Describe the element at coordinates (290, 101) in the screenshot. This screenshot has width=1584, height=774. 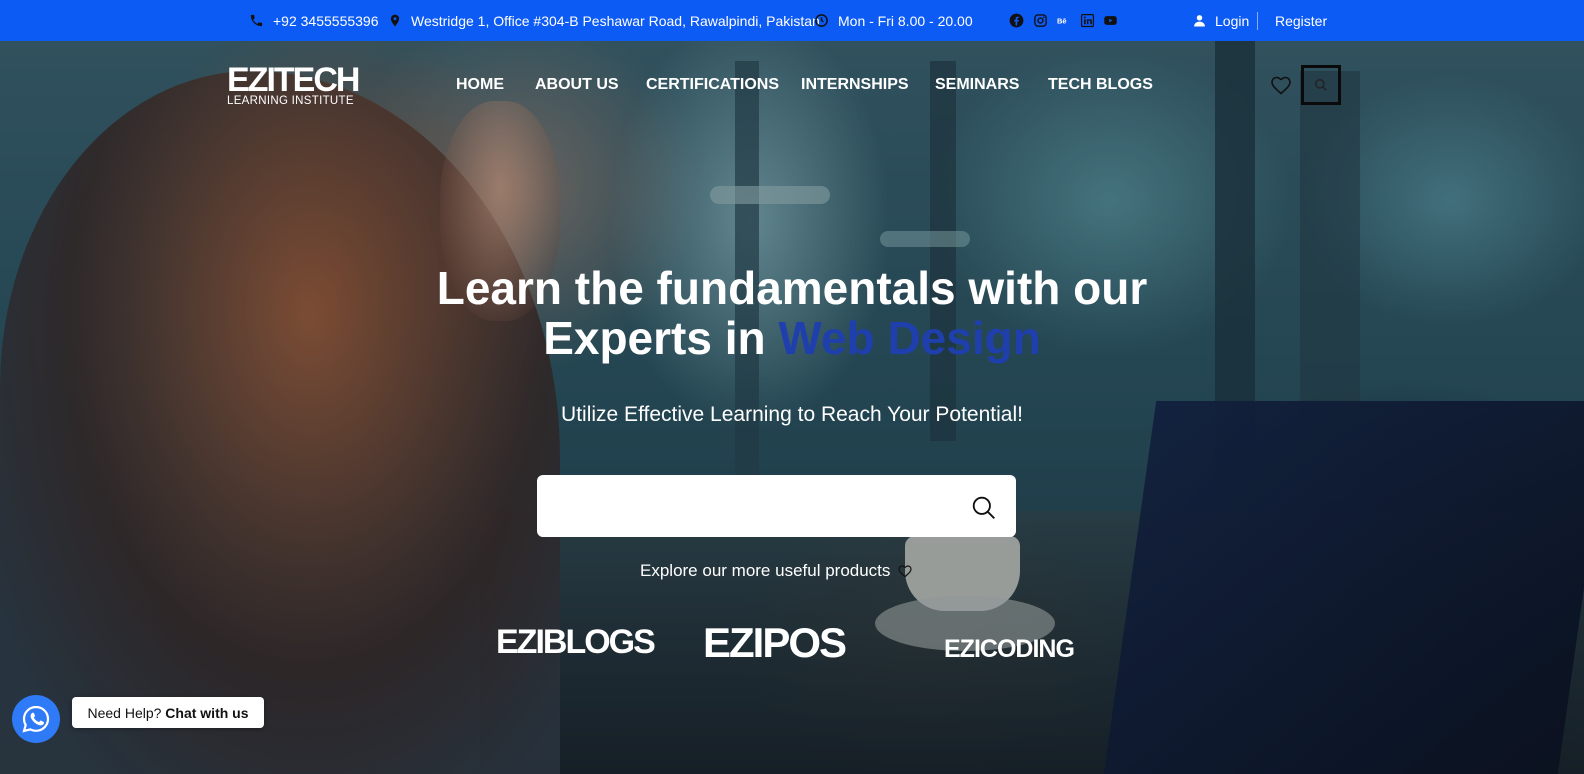
I see `logo-tagline: LEARNING INSTITUTE` at that location.